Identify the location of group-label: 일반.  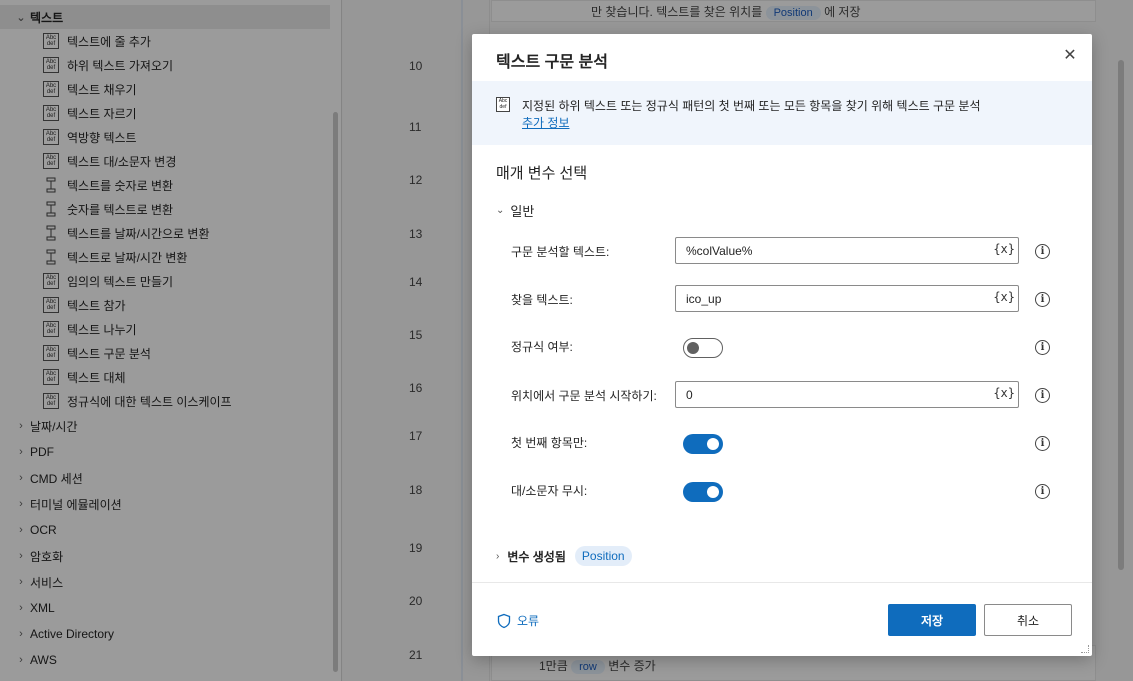
(522, 211).